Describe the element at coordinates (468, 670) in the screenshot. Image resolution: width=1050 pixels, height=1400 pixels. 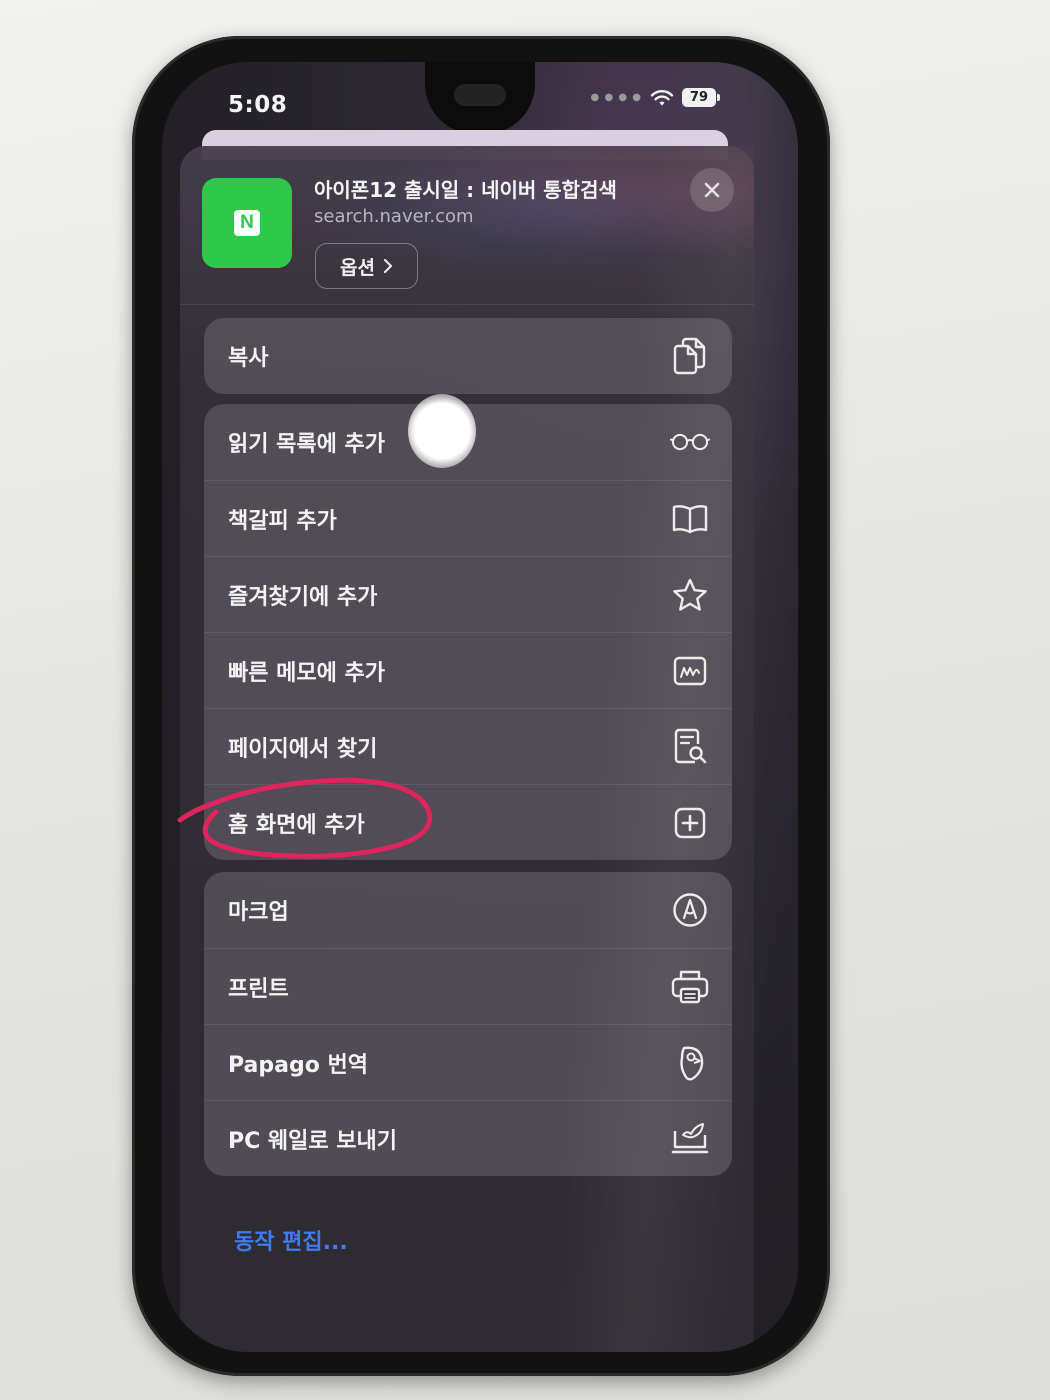
I see `action-add-to-quick-note: 빠른 메모에 추가` at that location.